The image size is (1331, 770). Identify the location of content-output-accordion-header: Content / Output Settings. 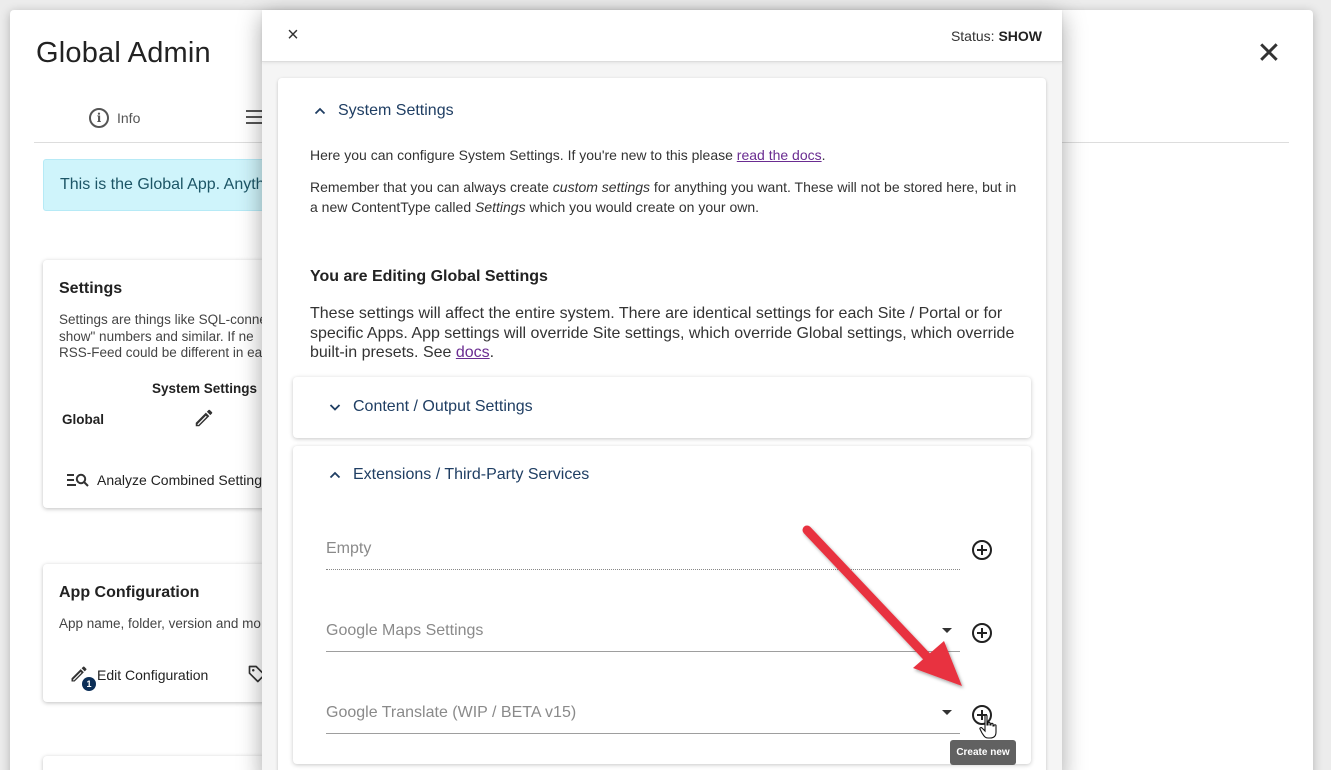
(431, 407).